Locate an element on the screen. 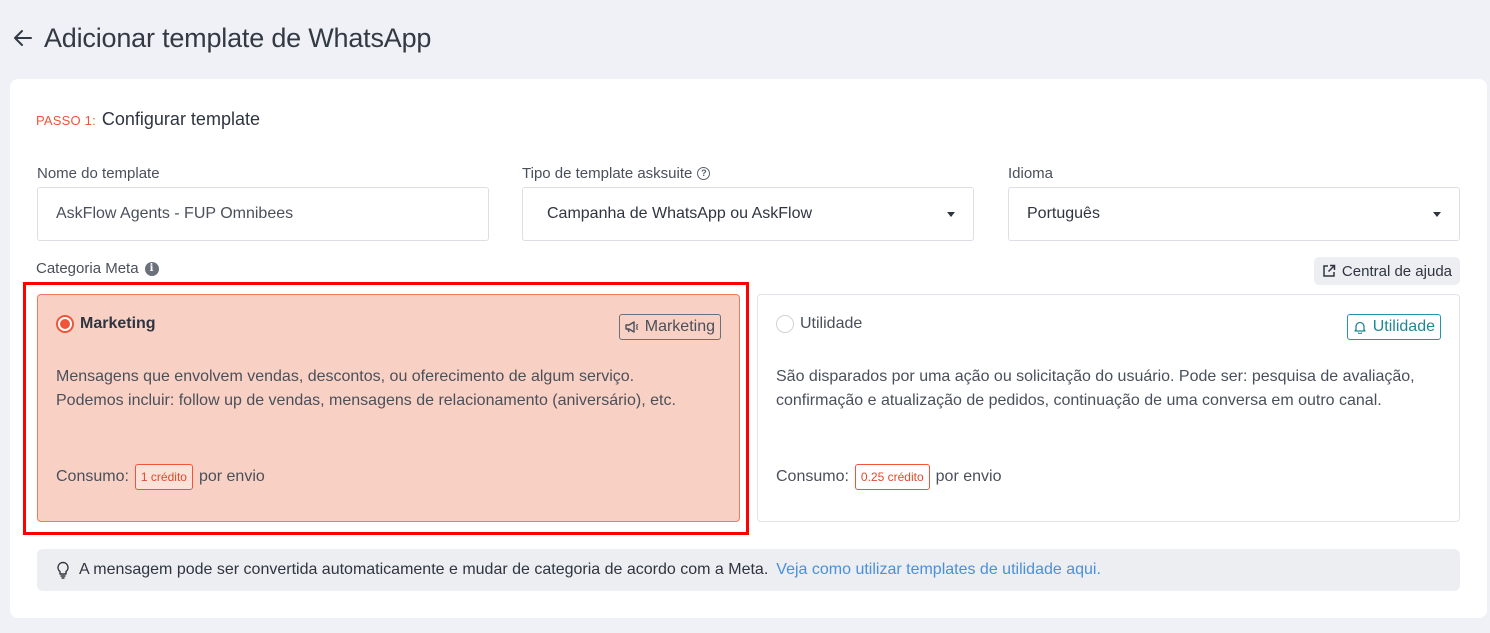 This screenshot has height=633, width=1490. marketing-badge: Marketing is located at coordinates (669, 327).